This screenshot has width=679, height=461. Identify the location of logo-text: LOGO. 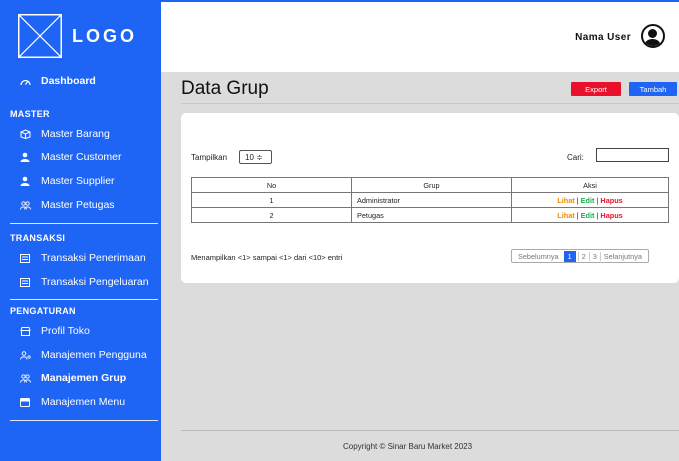
(104, 36).